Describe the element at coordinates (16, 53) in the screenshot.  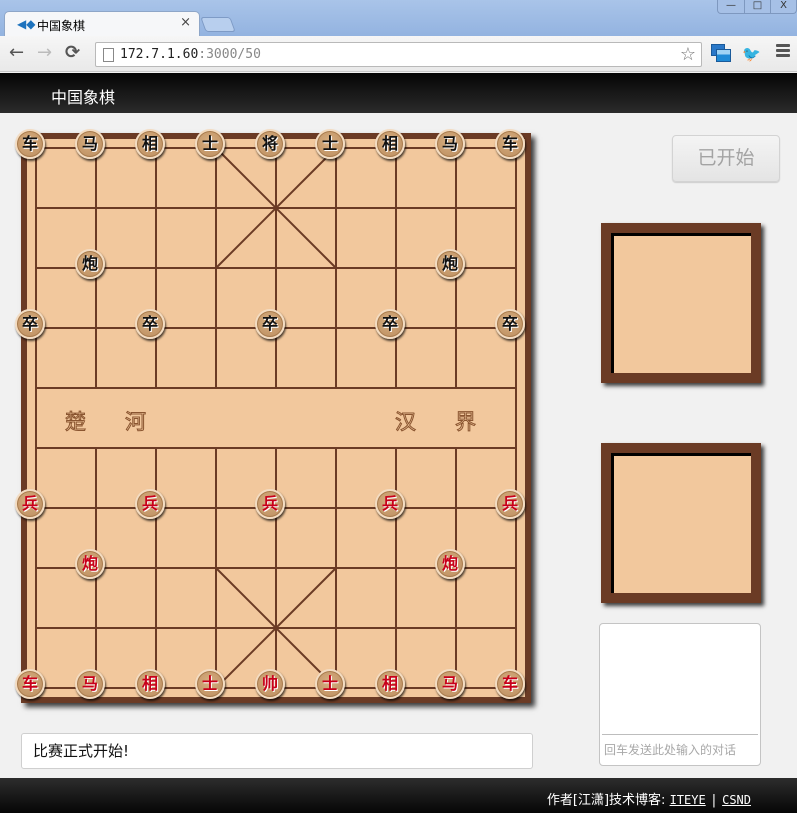
I see `back-button: ←` at that location.